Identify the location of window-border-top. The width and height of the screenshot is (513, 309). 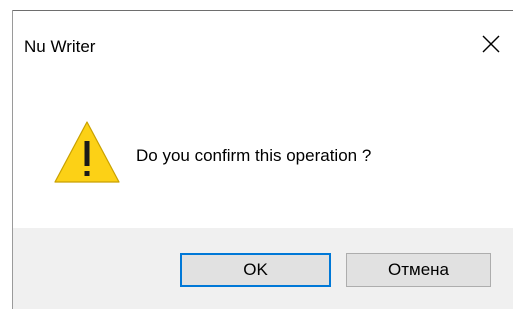
(262, 10).